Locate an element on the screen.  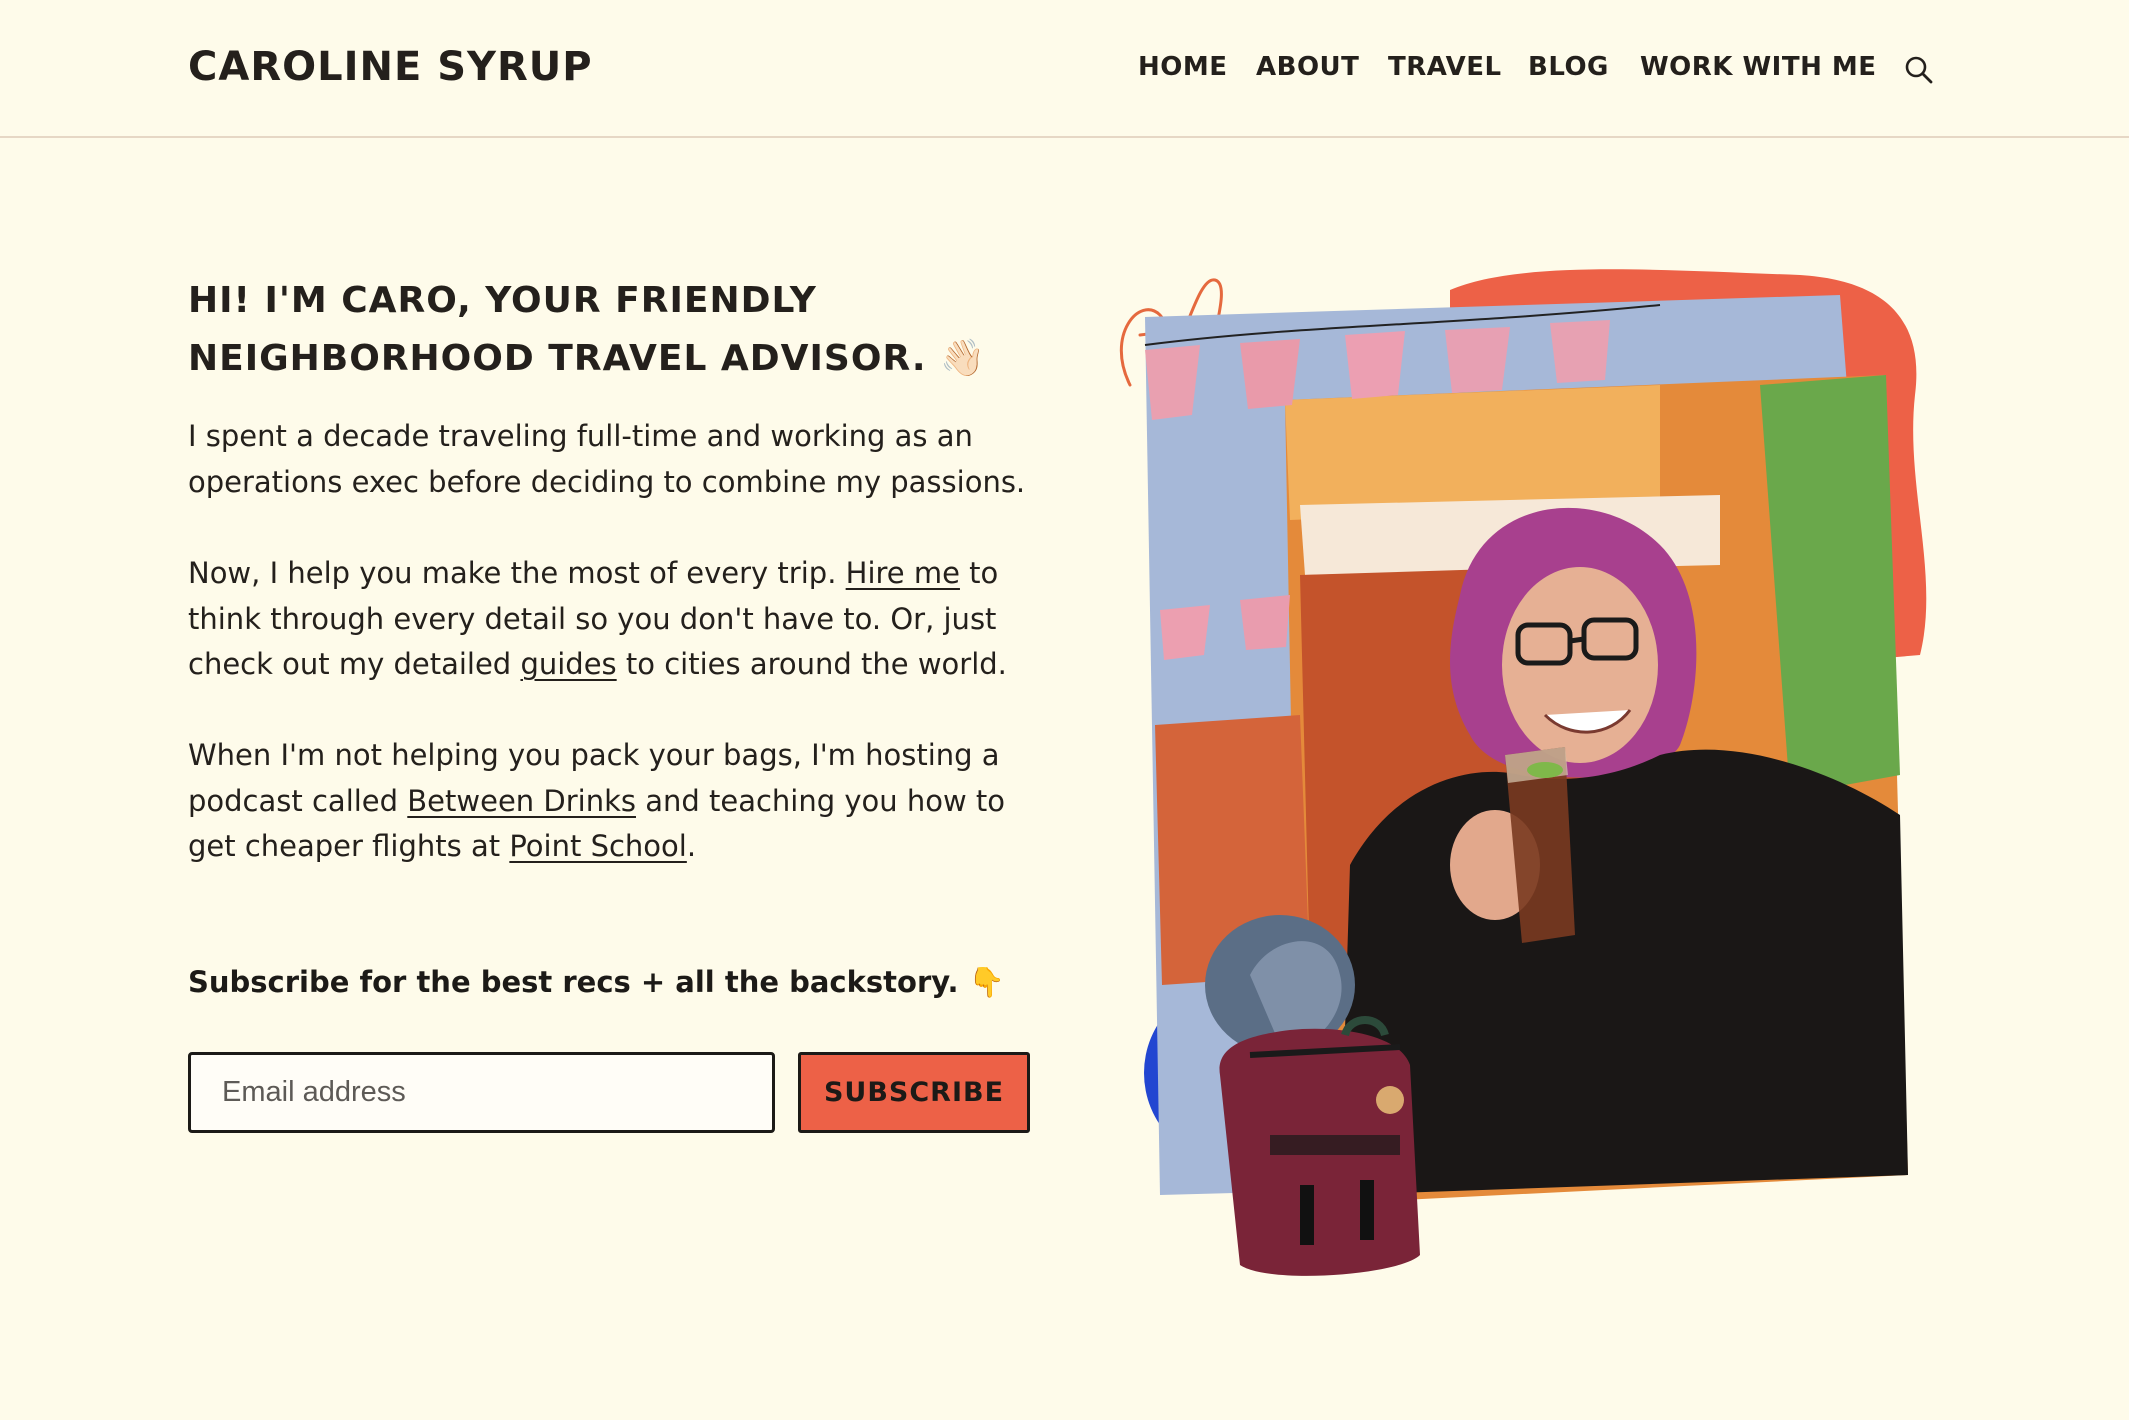
point-school-link: Point School is located at coordinates (598, 846).